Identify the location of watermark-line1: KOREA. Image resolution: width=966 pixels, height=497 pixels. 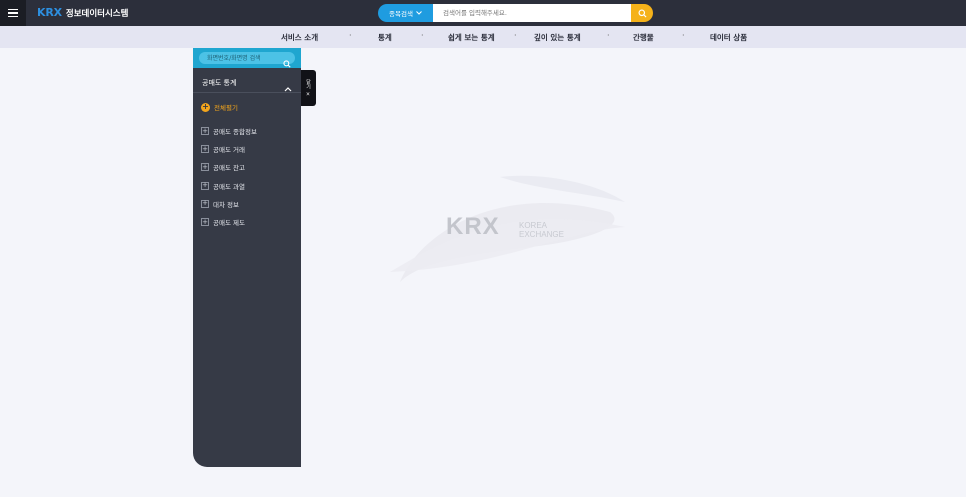
(533, 225).